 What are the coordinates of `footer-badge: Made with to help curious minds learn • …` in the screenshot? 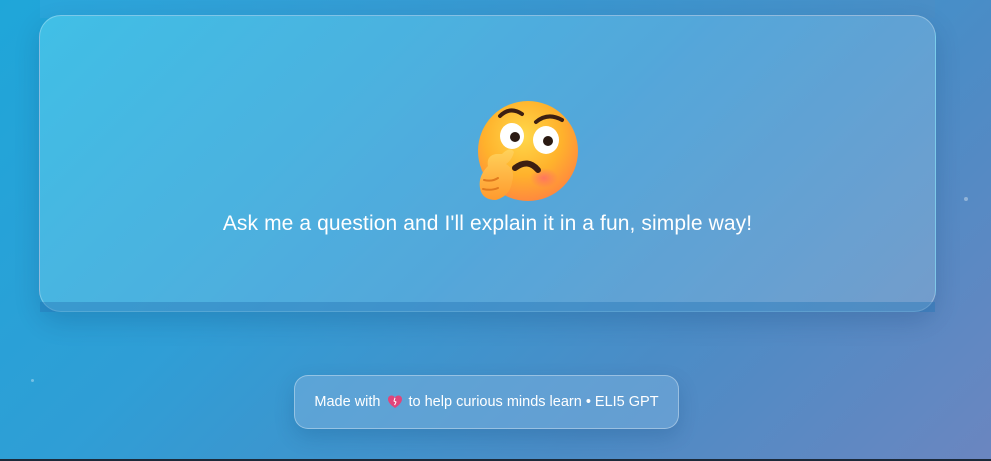 It's located at (486, 402).